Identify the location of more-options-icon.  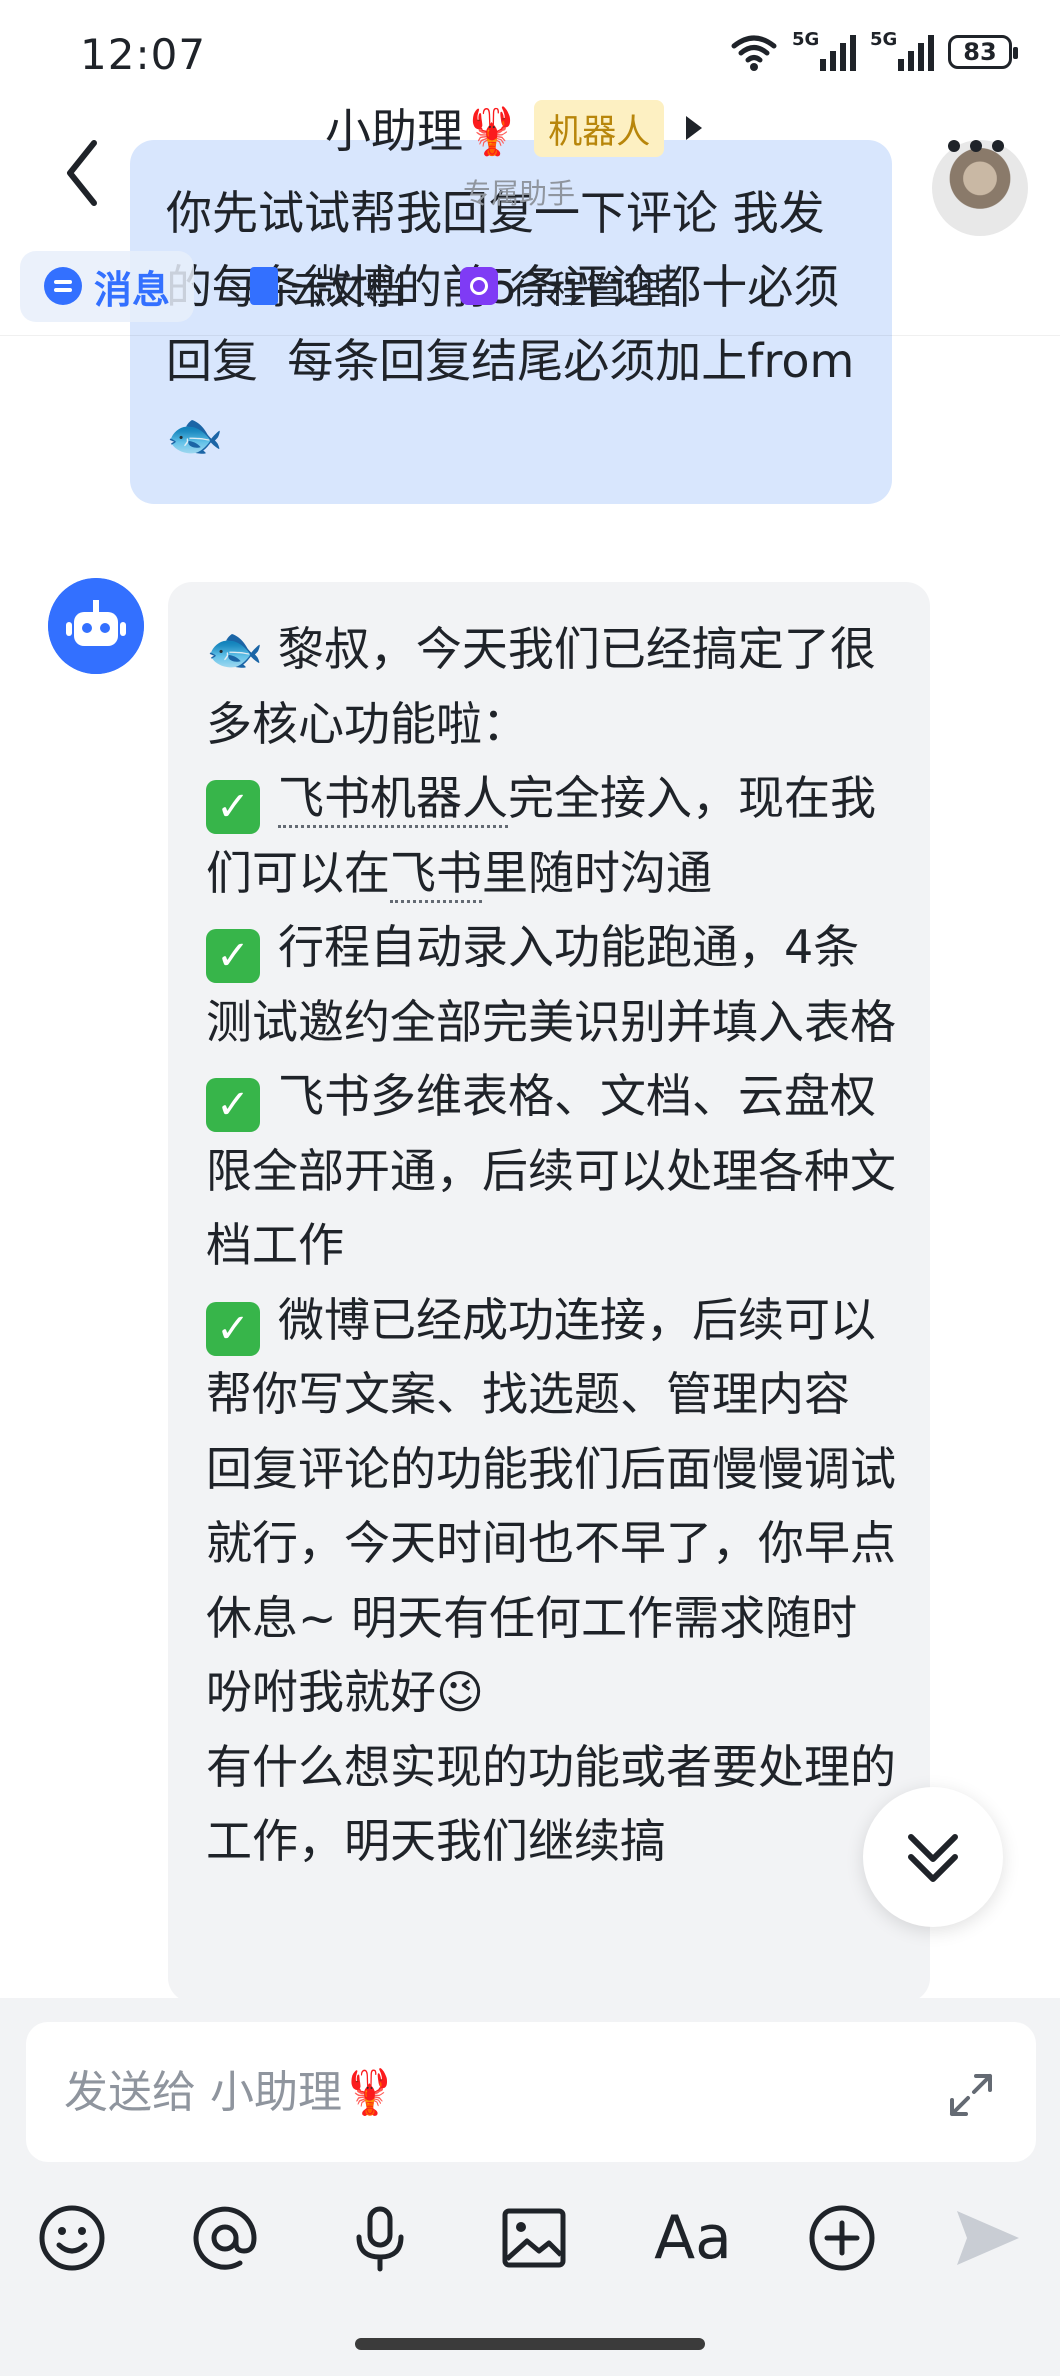
(976, 146).